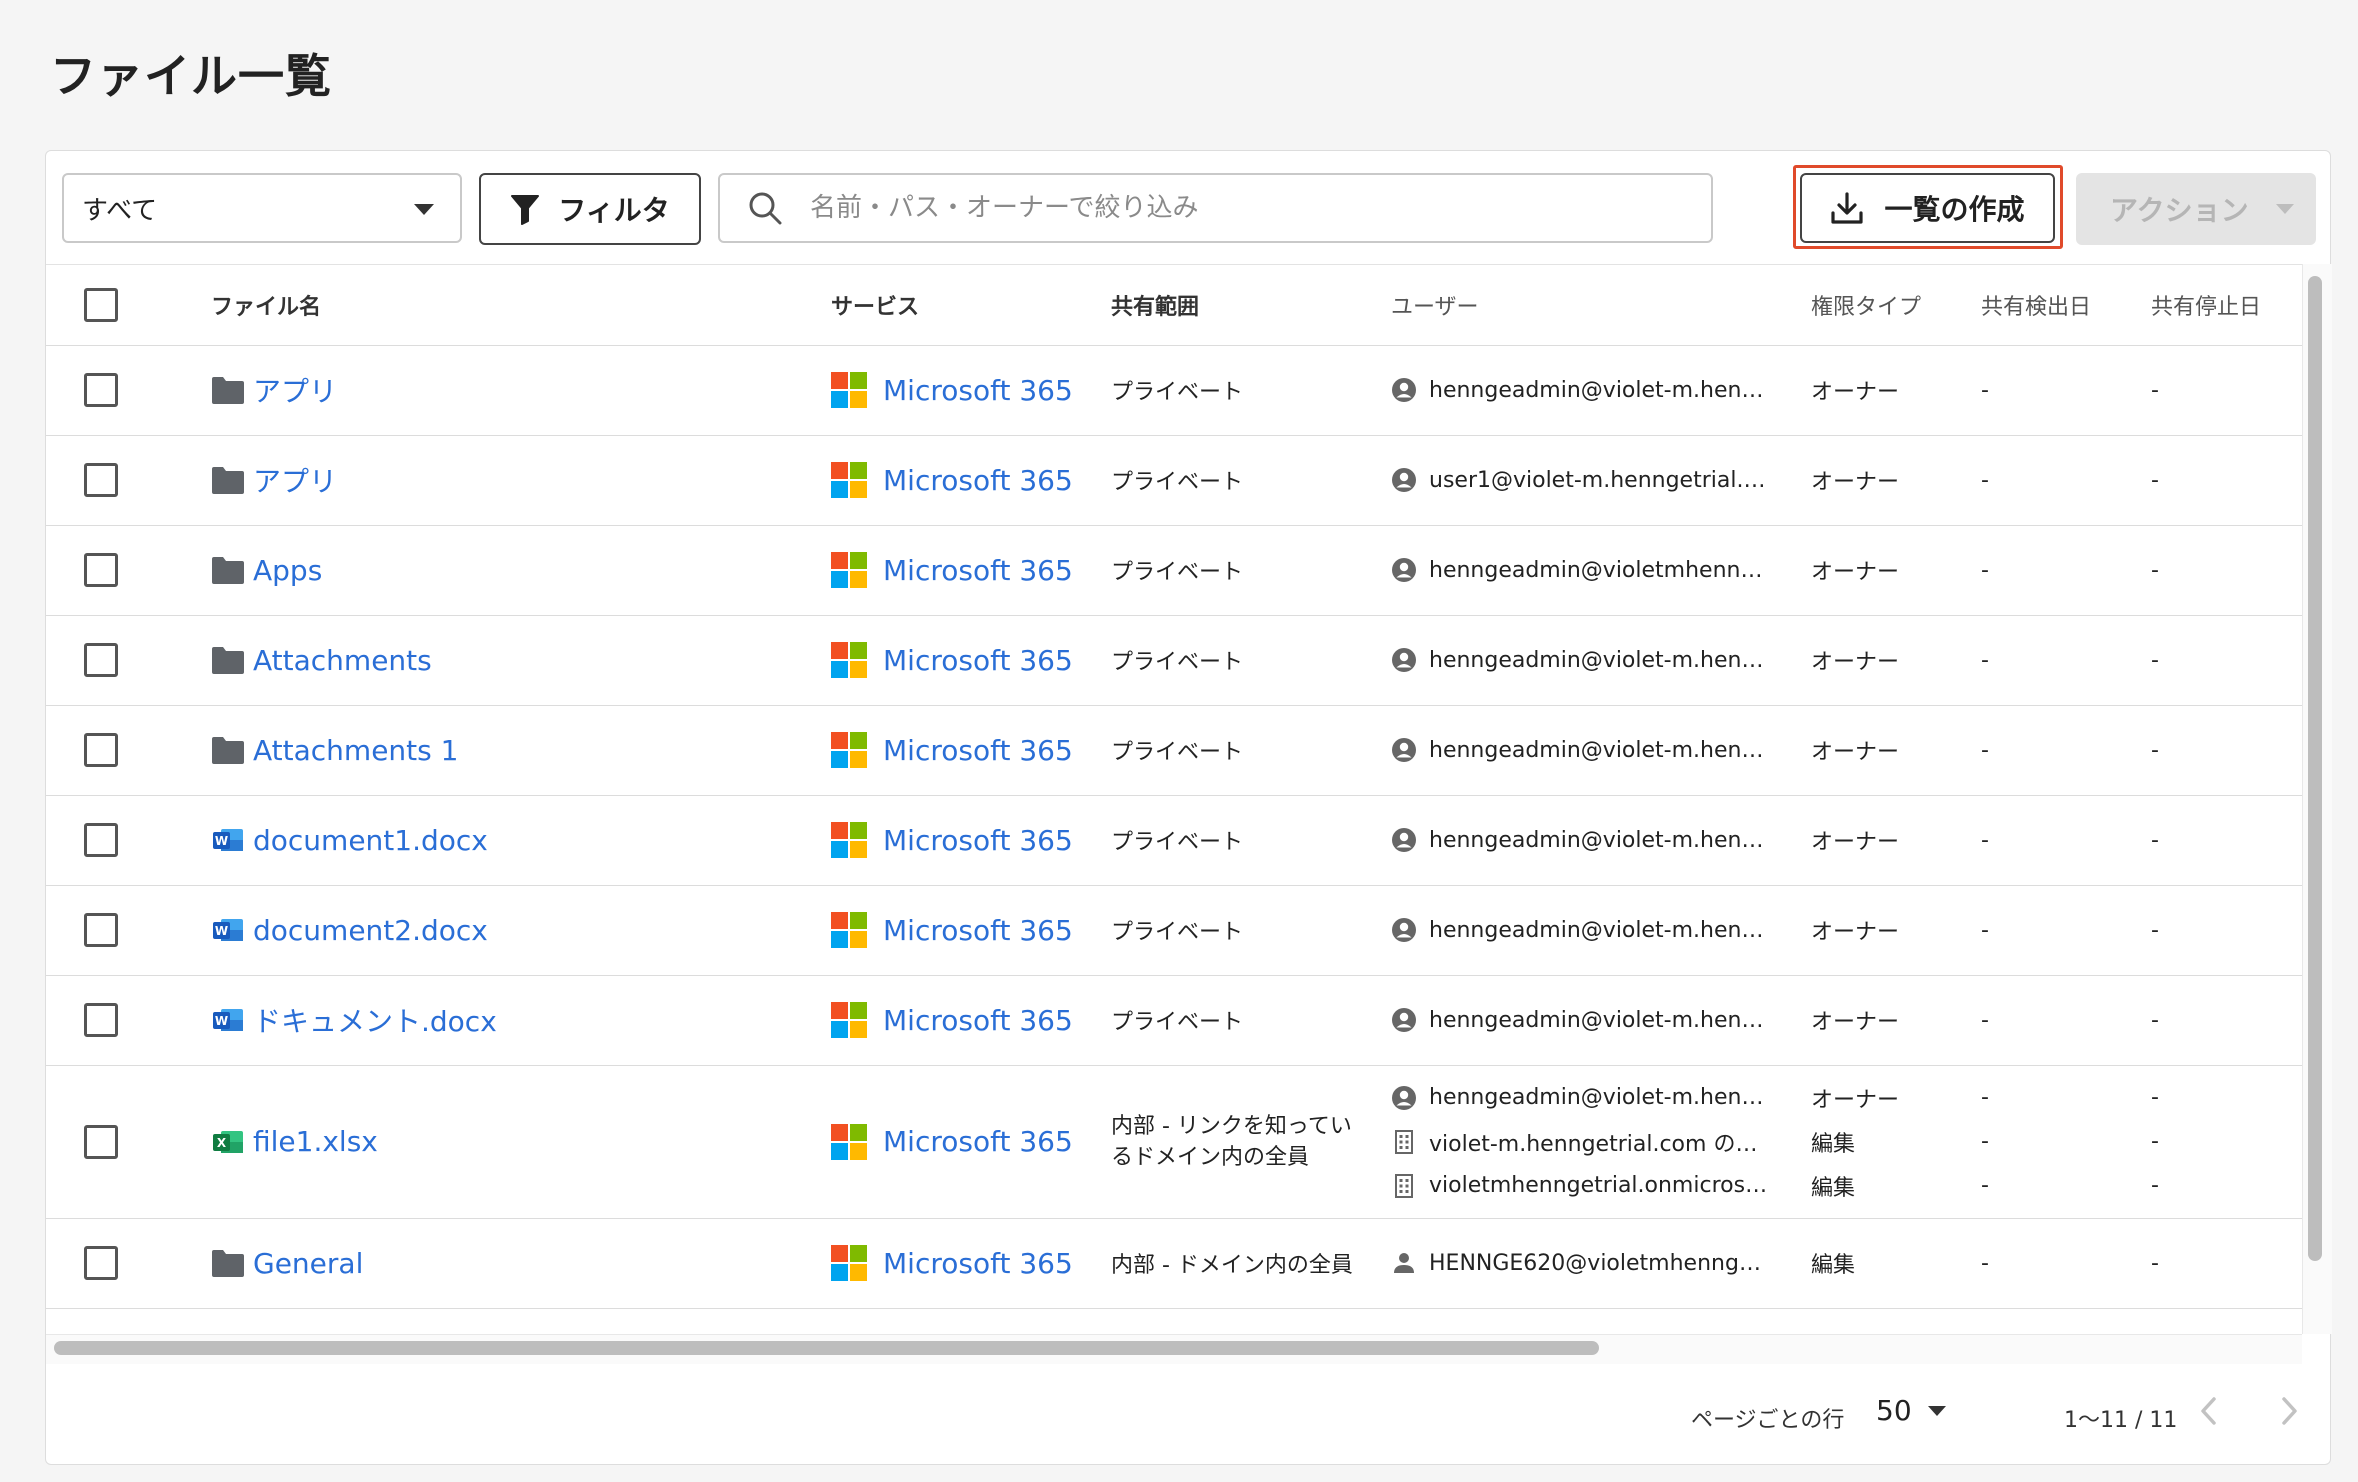 This screenshot has width=2358, height=1482. I want to click on create-list-button: 一覧の作成, so click(1927, 208).